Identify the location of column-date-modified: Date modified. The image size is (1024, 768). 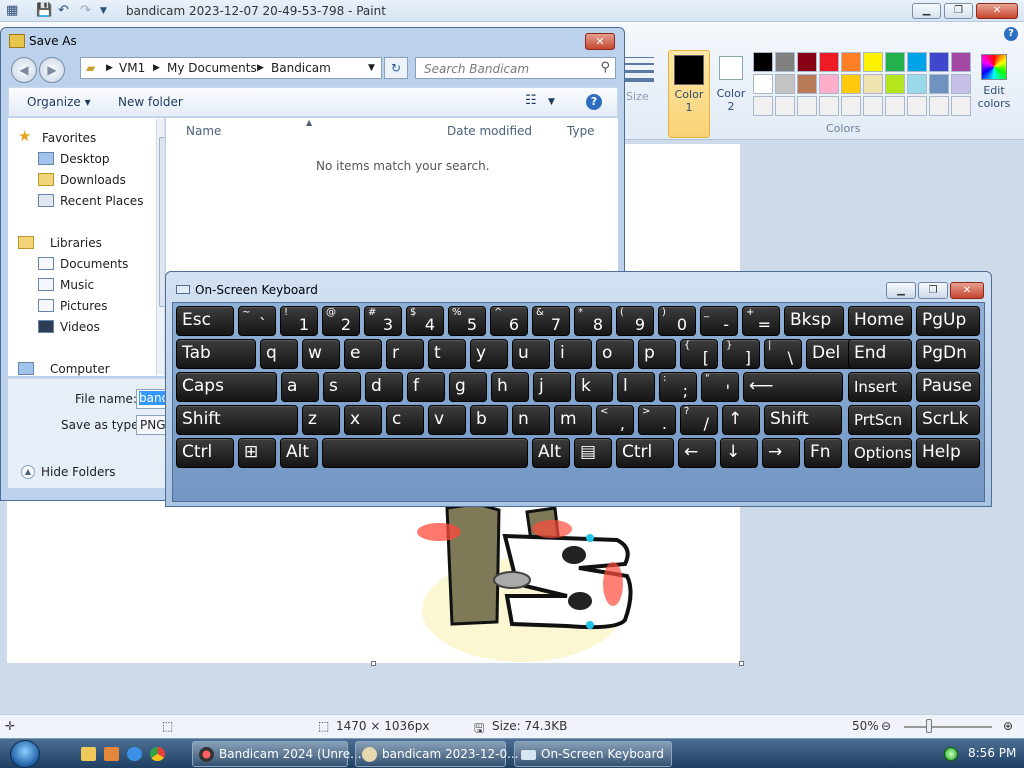
(489, 131).